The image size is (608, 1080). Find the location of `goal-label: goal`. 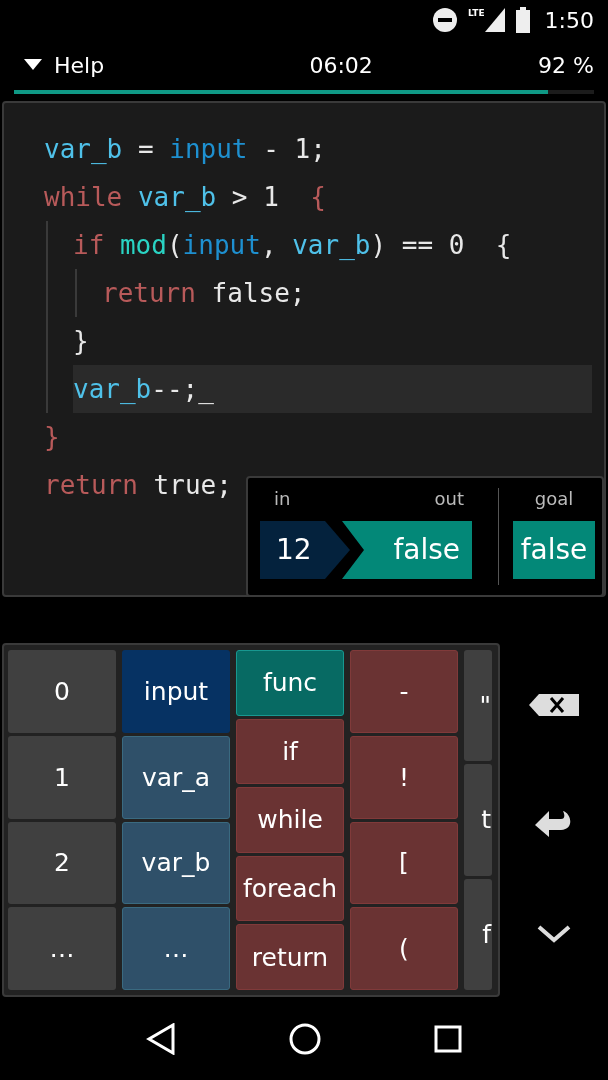

goal-label: goal is located at coordinates (554, 498).